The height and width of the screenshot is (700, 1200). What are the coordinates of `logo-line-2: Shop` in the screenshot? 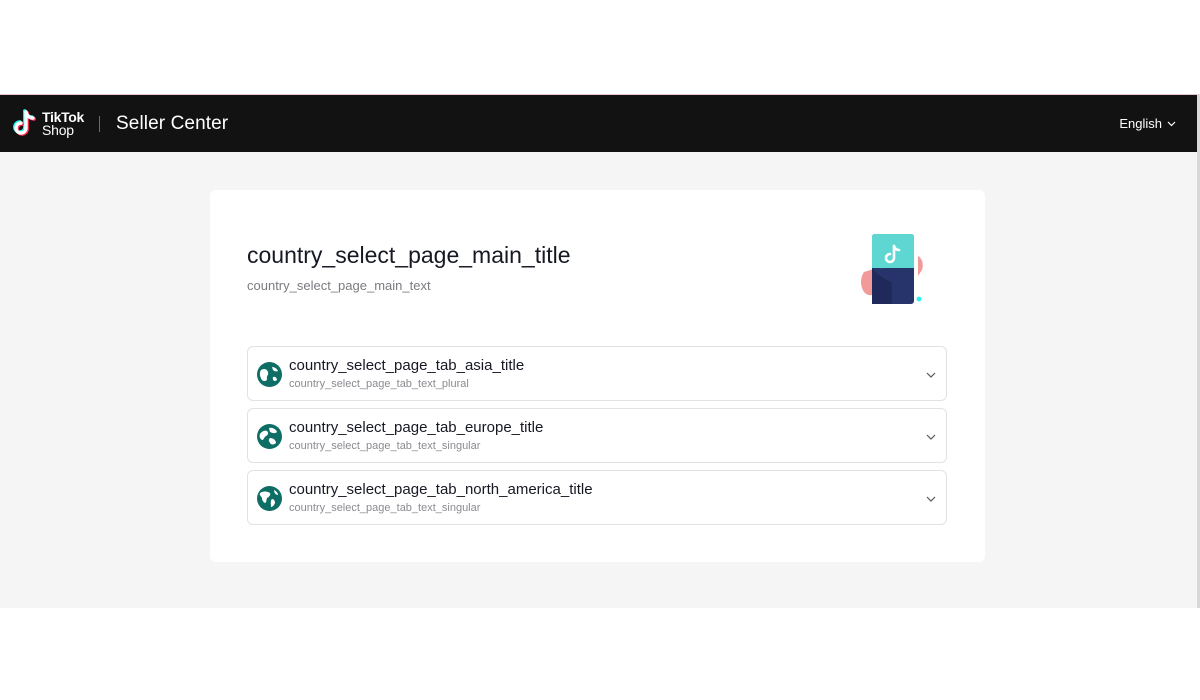 It's located at (58, 129).